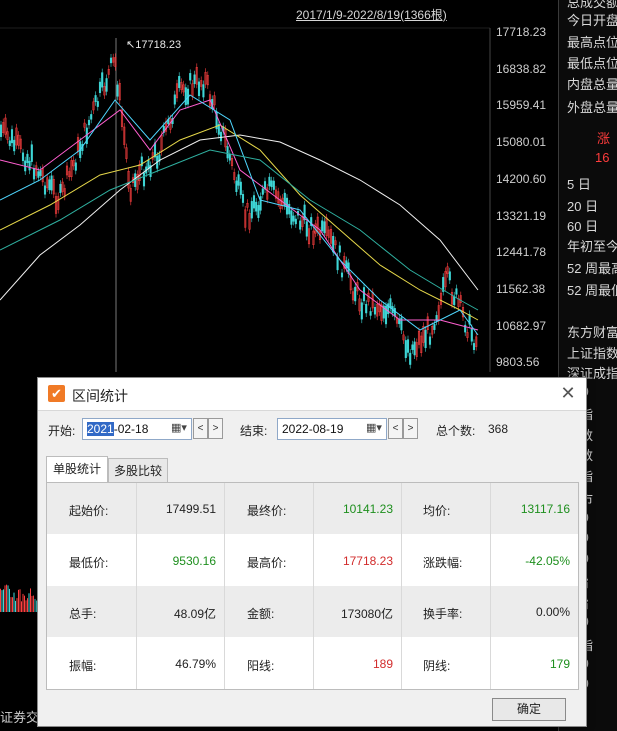 The width and height of the screenshot is (617, 731). Describe the element at coordinates (602, 157) in the screenshot. I see `side-panel-item: 16` at that location.